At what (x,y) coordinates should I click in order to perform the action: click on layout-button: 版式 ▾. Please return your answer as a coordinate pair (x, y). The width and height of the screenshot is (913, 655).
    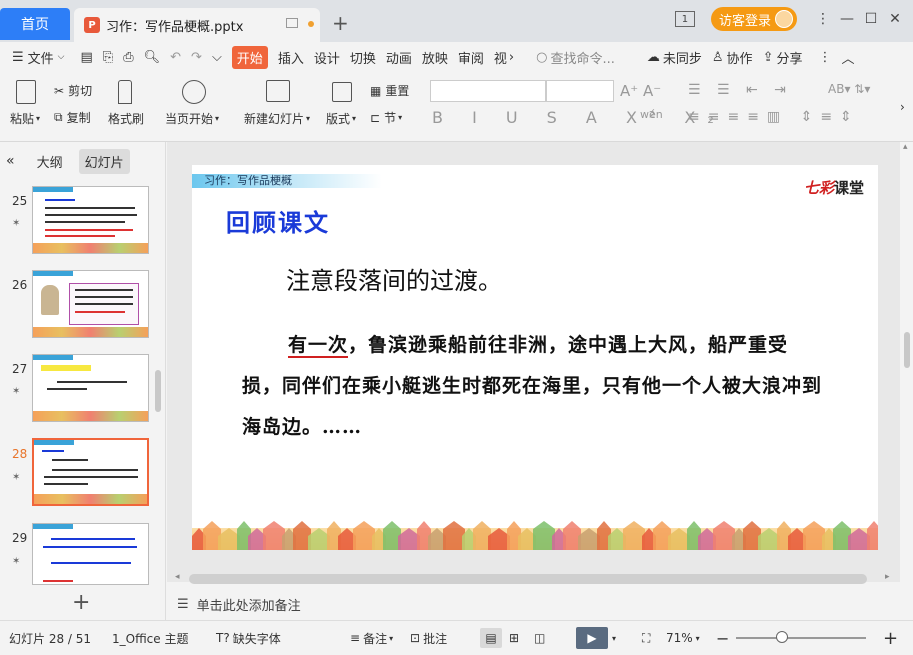
    Looking at the image, I should click on (341, 118).